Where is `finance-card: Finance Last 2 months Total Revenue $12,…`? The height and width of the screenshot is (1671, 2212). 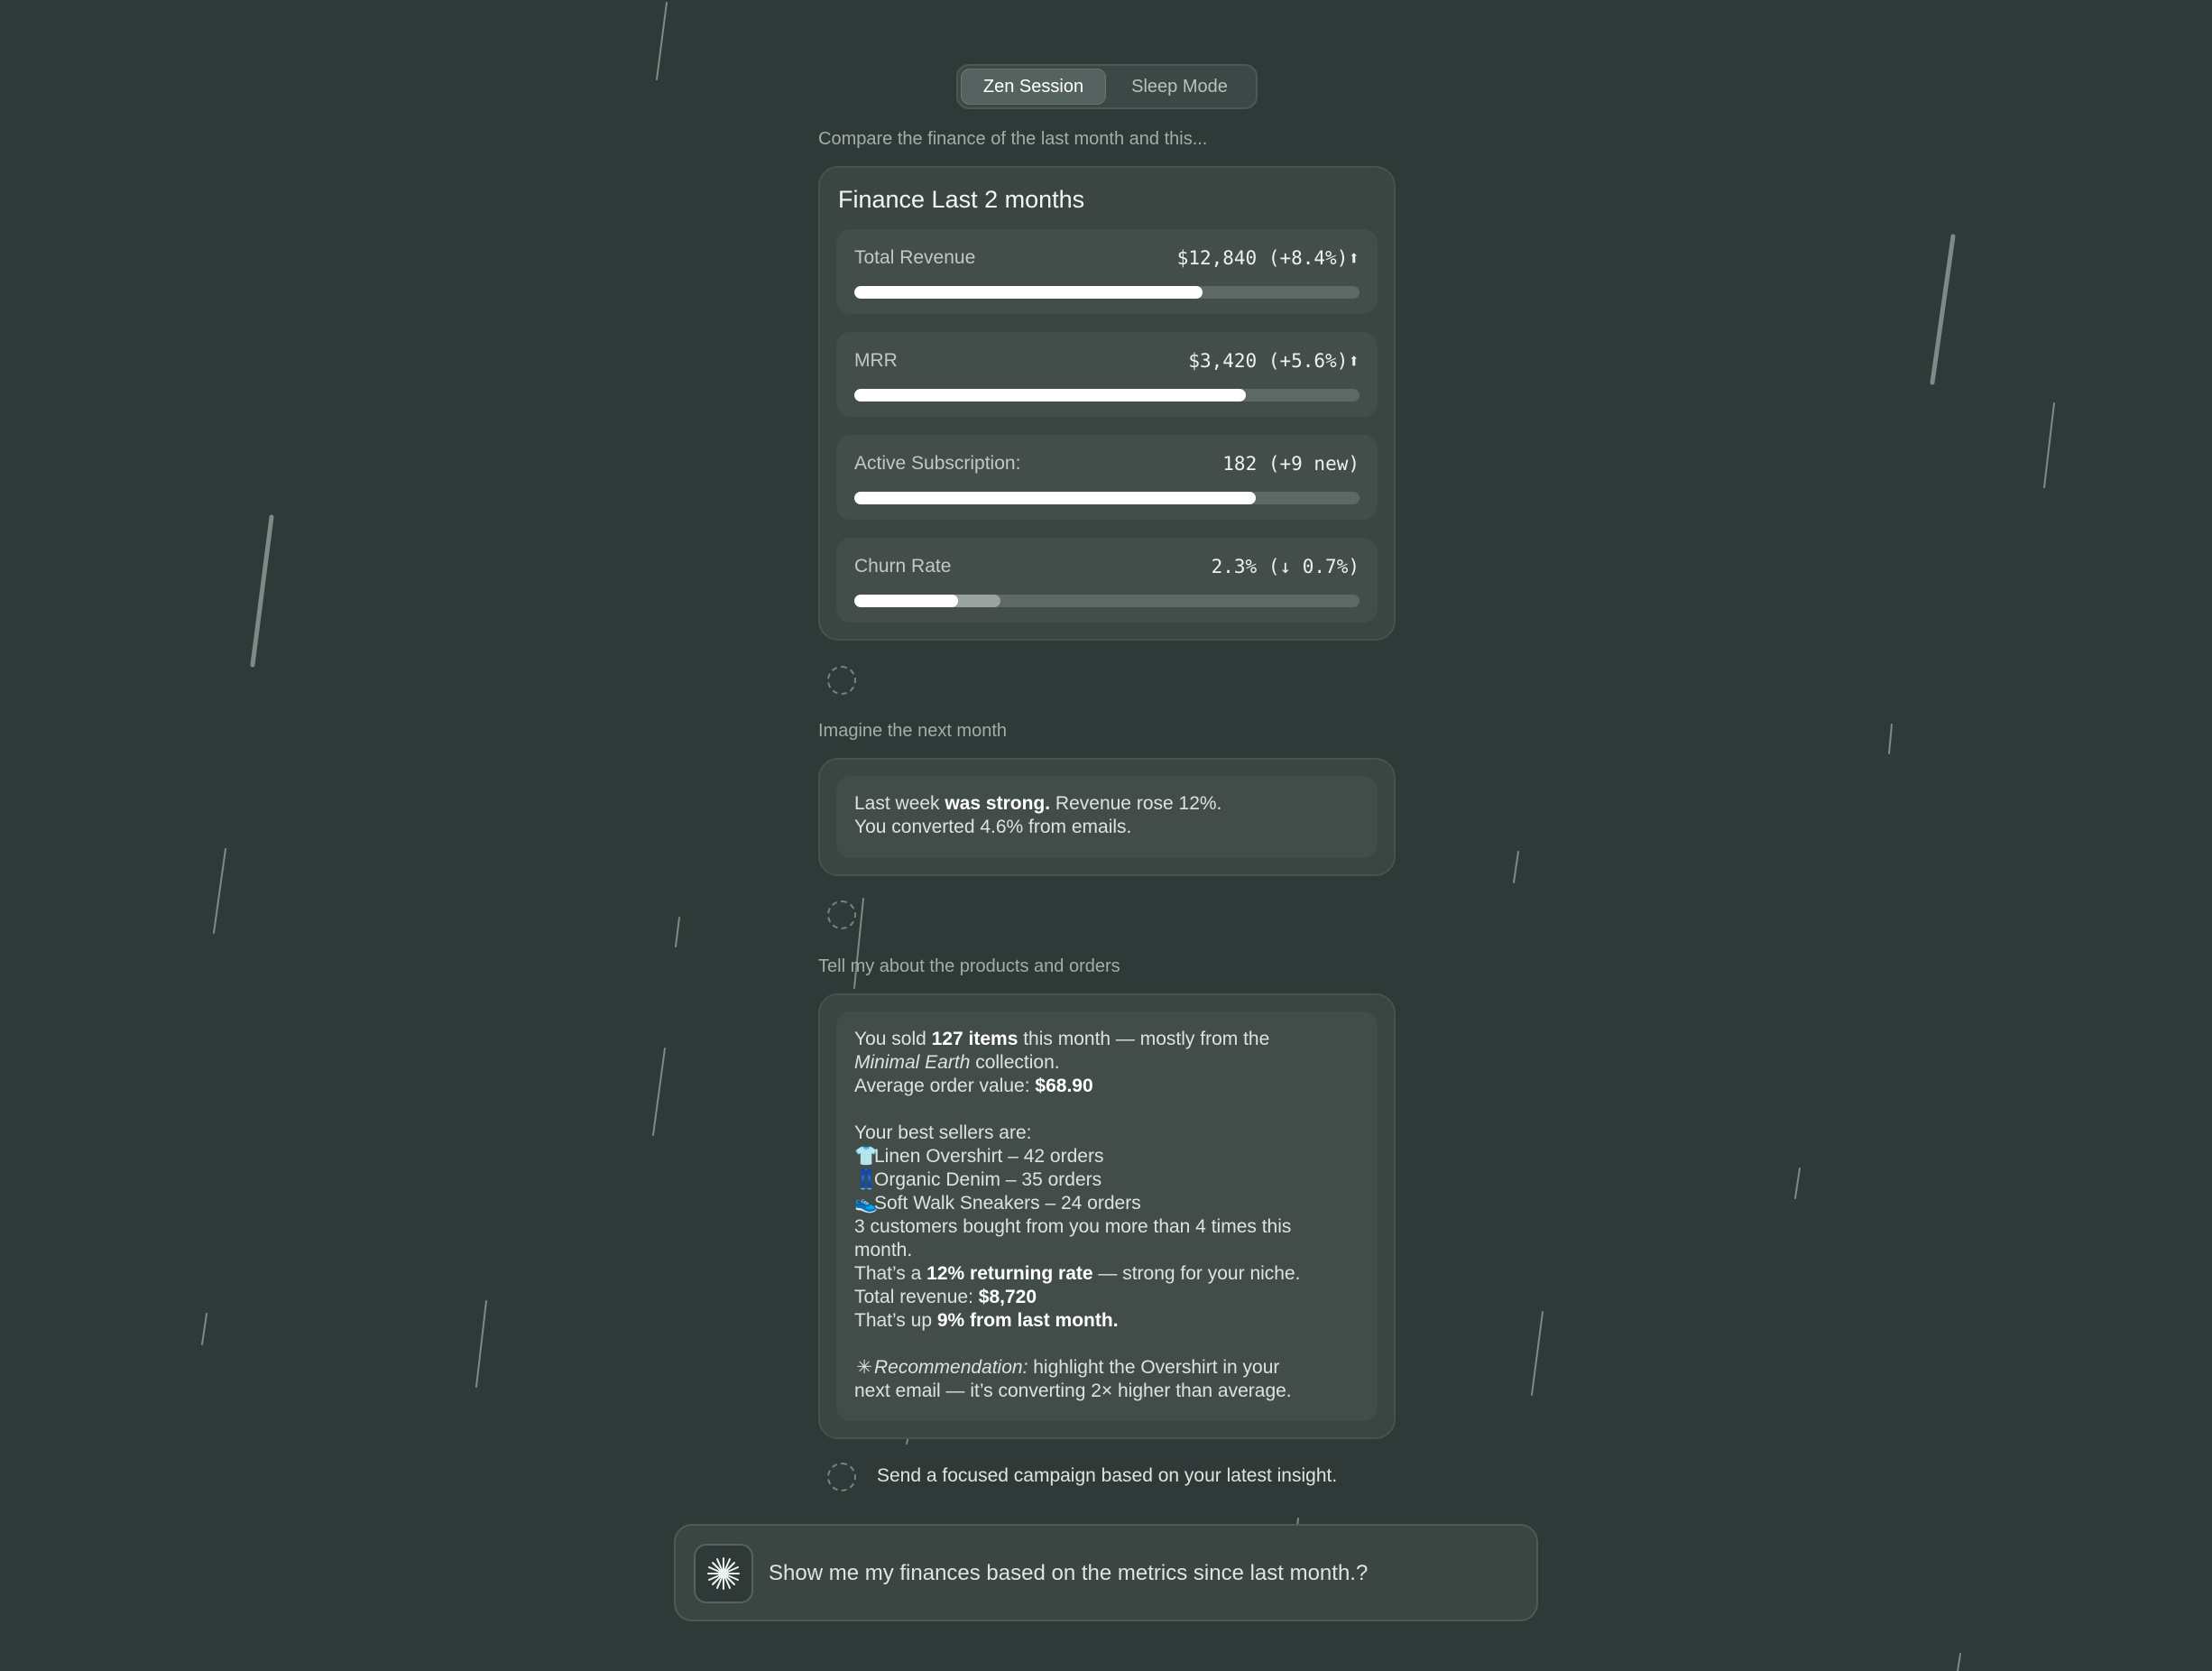
finance-card: Finance Last 2 months Total Revenue $12,… is located at coordinates (1107, 403).